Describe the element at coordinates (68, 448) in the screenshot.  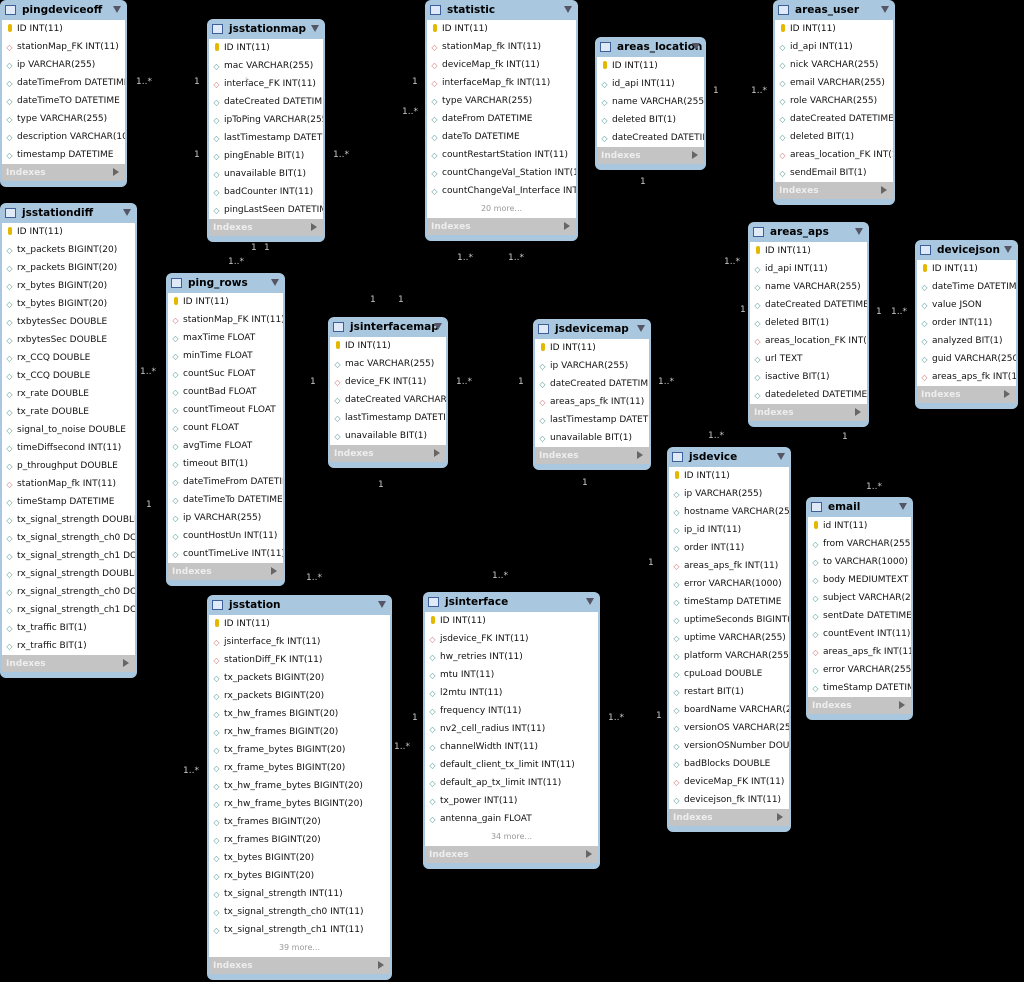
I see `column-row: ◇ timeDiffsecond INT(11)` at that location.